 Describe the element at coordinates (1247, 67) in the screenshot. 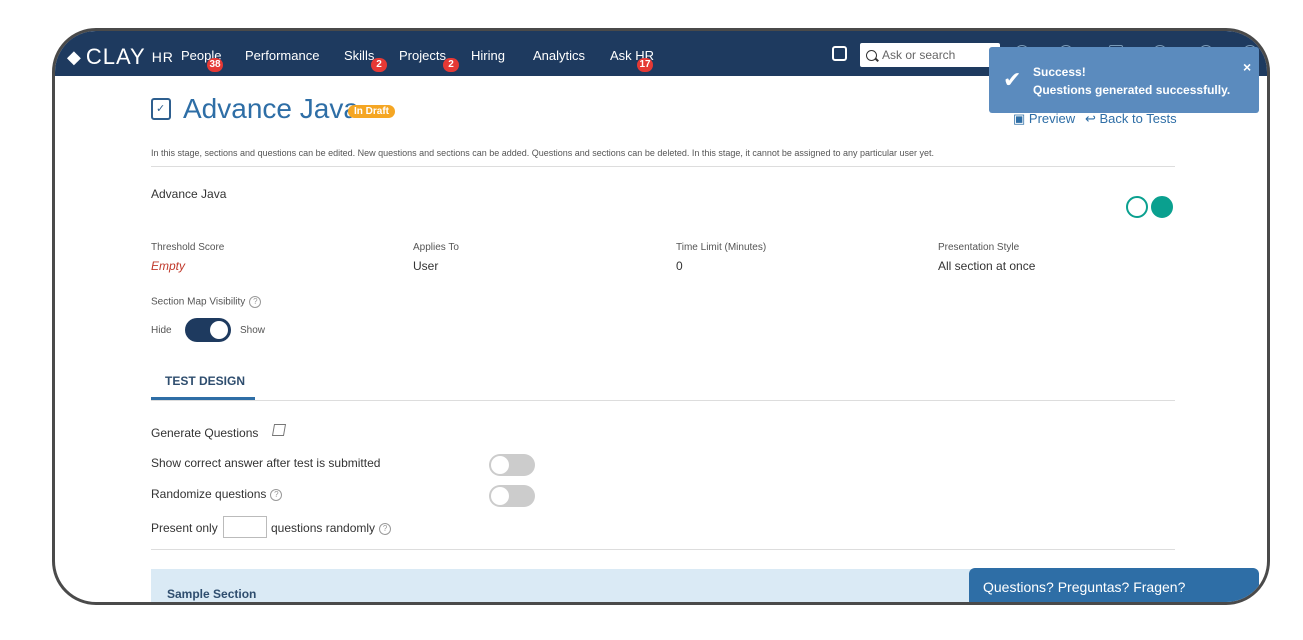

I see `close-icon: ×` at that location.